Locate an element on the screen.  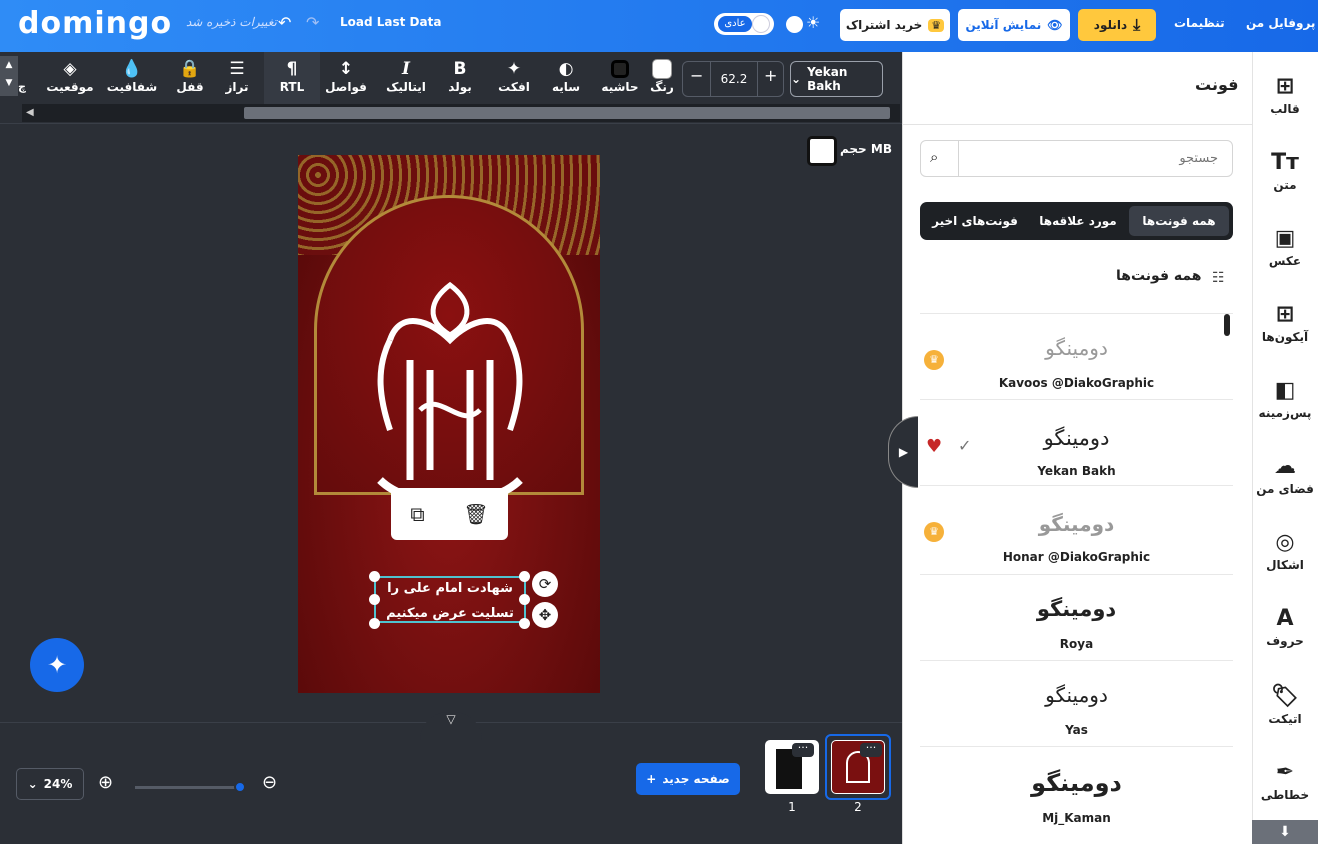
theme-toggle is located at coordinates (794, 24).